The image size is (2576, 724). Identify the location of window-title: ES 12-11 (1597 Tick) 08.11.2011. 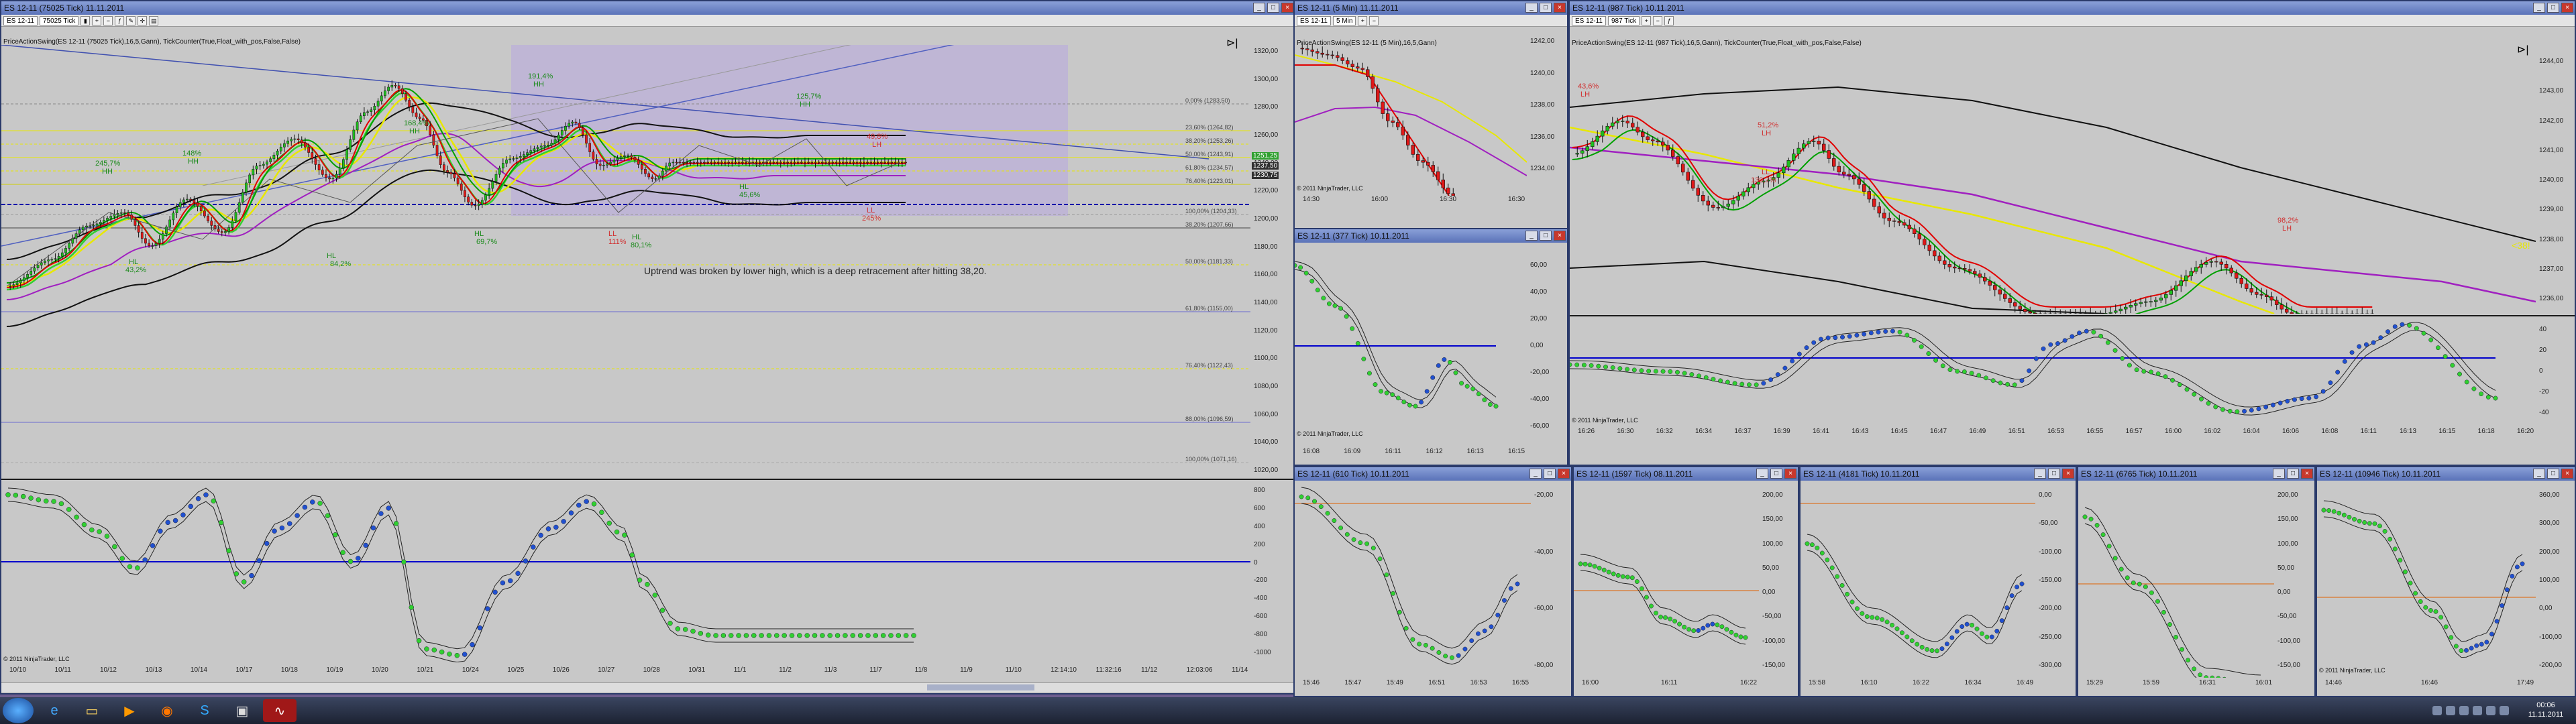
(1634, 474).